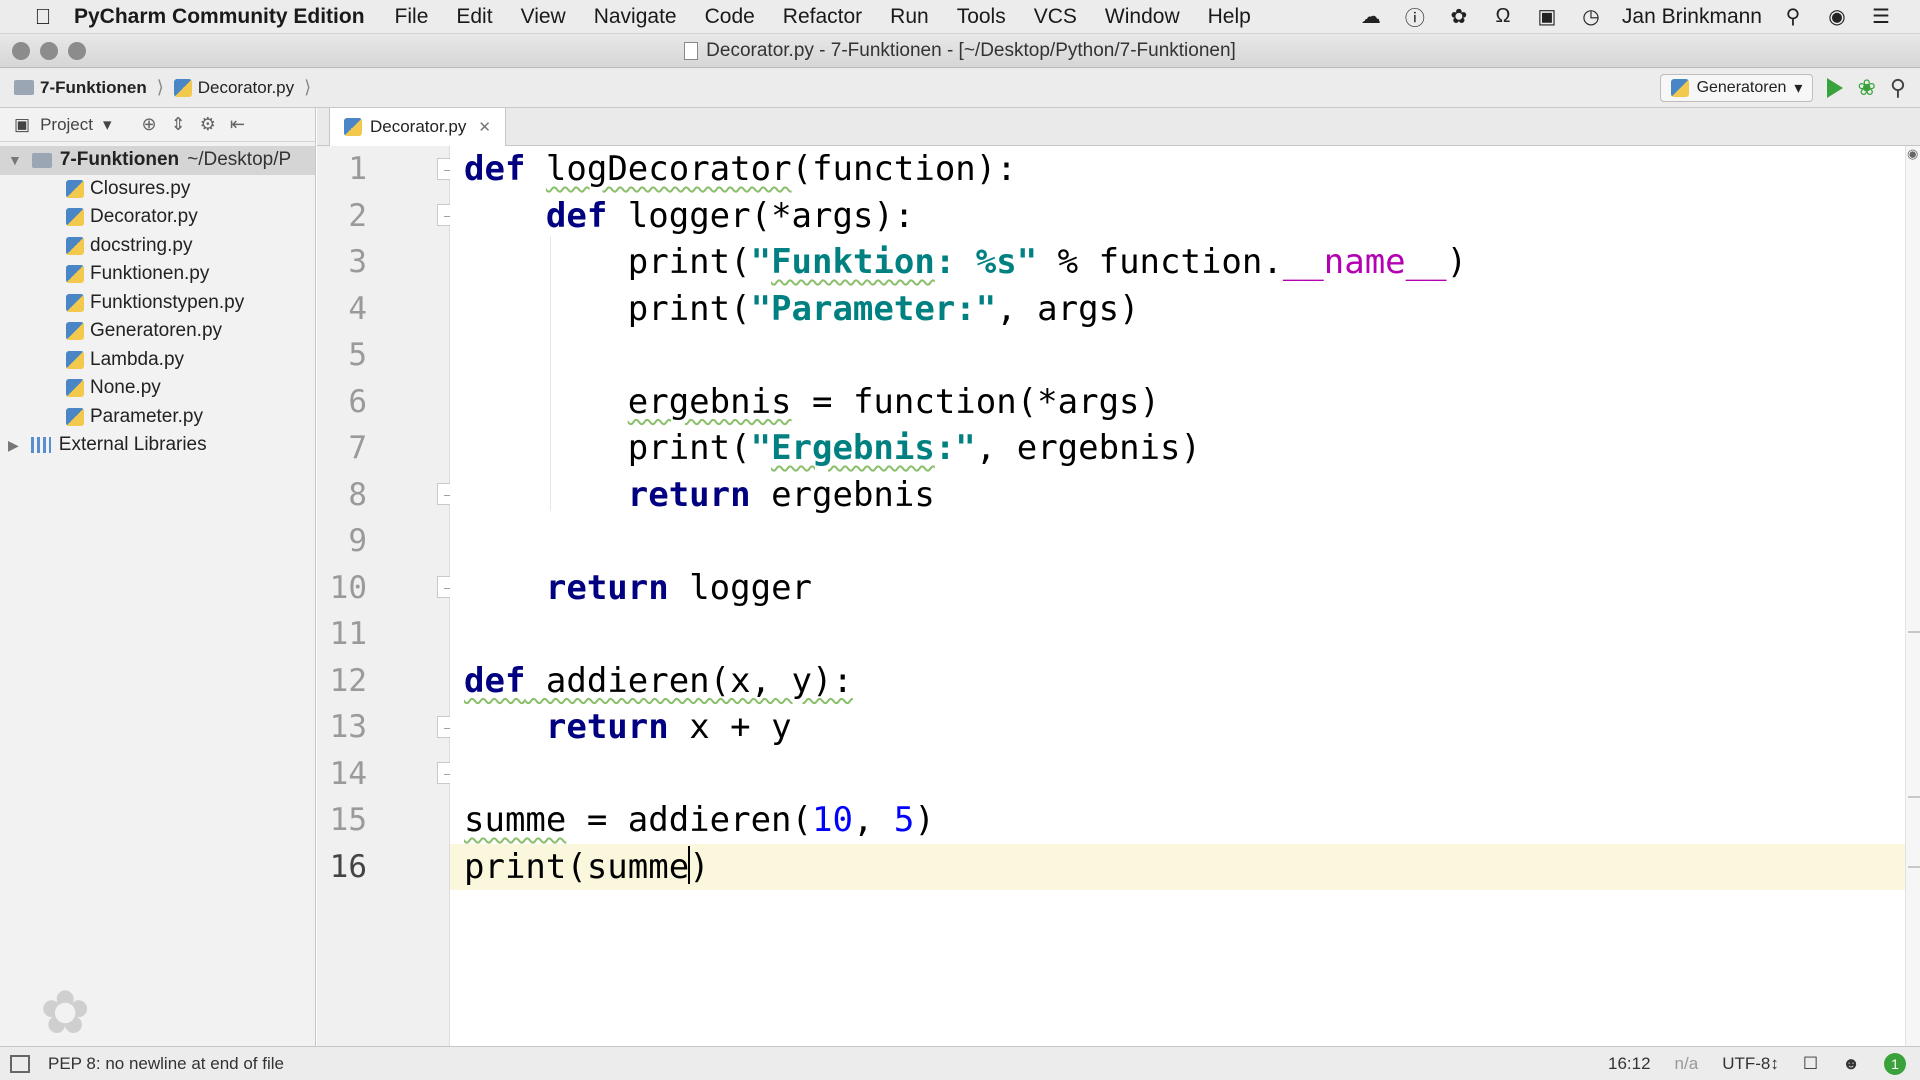  What do you see at coordinates (1055, 17) in the screenshot?
I see `menu-vcs: VCS` at bounding box center [1055, 17].